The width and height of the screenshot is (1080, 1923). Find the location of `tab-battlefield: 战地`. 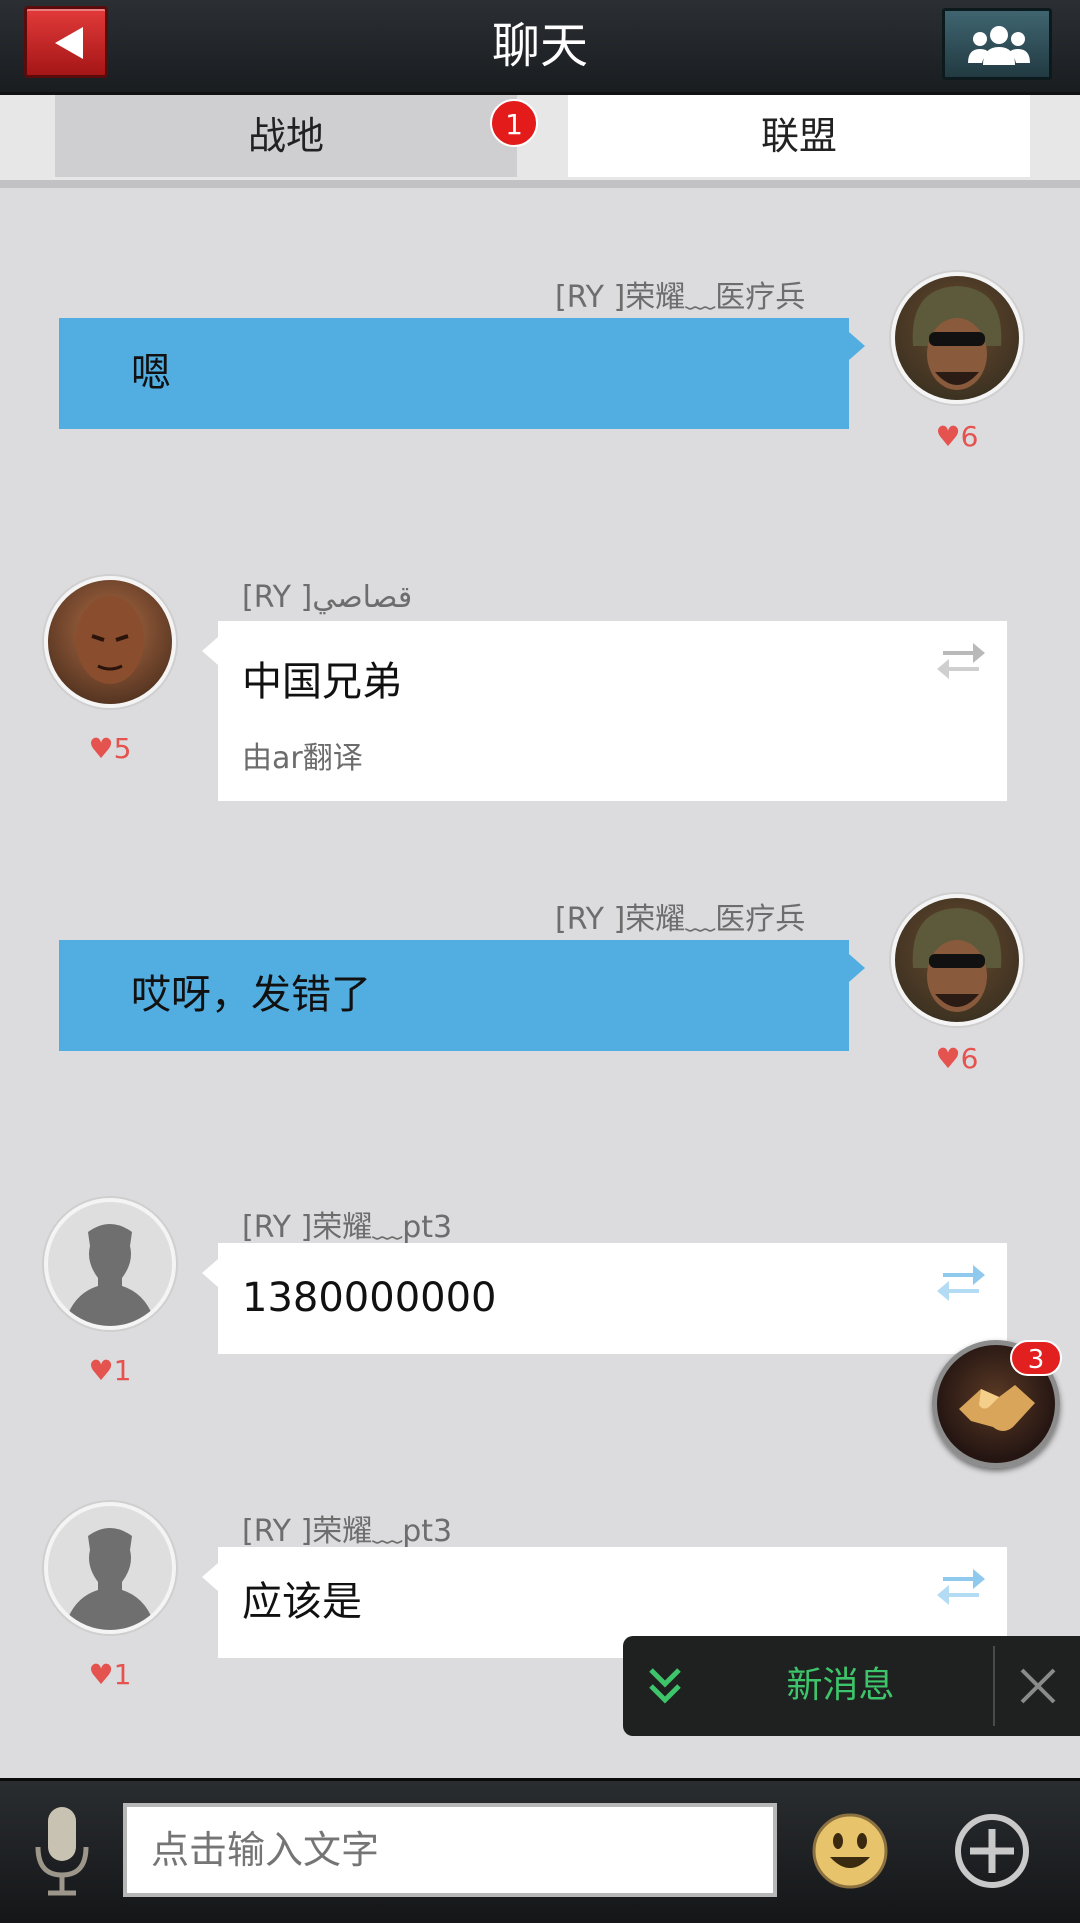

tab-battlefield: 战地 is located at coordinates (286, 136).